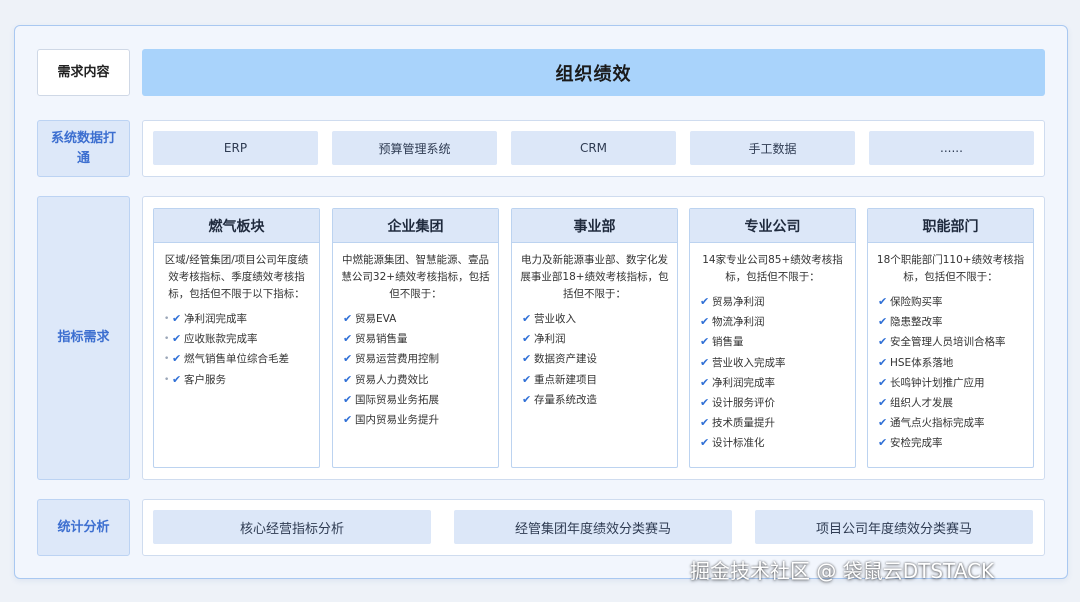 This screenshot has width=1080, height=602. What do you see at coordinates (599, 319) in the screenshot?
I see `indicator-item: ✔ 营业收入` at bounding box center [599, 319].